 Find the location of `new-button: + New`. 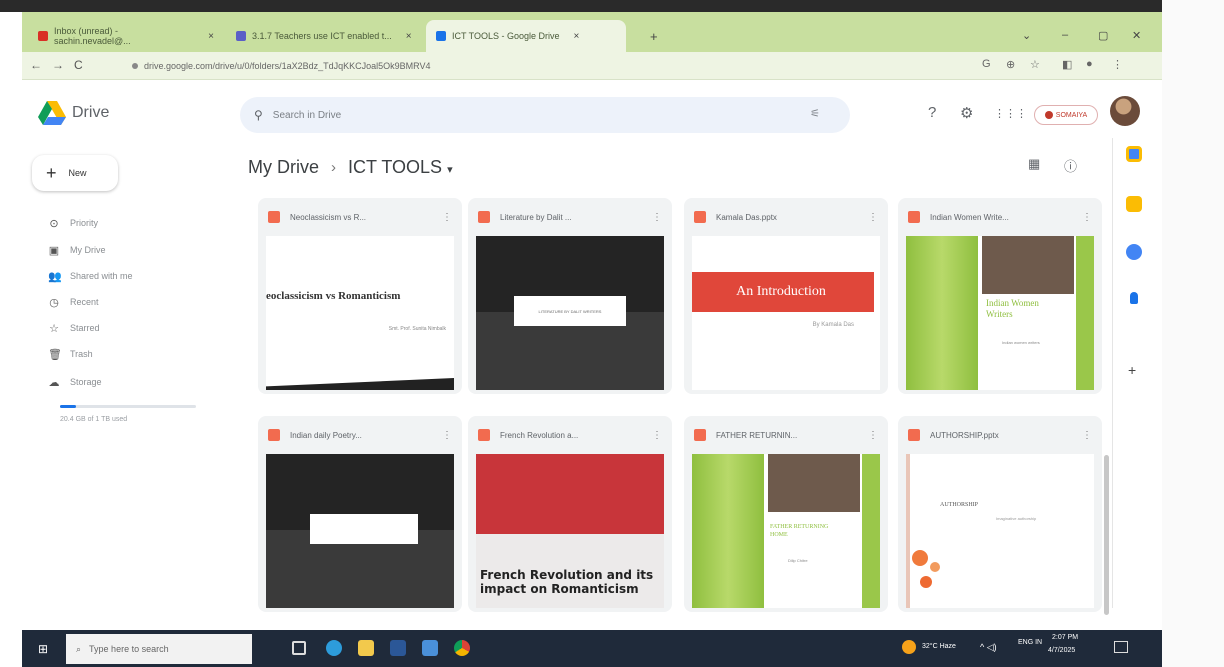

new-button: + New is located at coordinates (75, 173).